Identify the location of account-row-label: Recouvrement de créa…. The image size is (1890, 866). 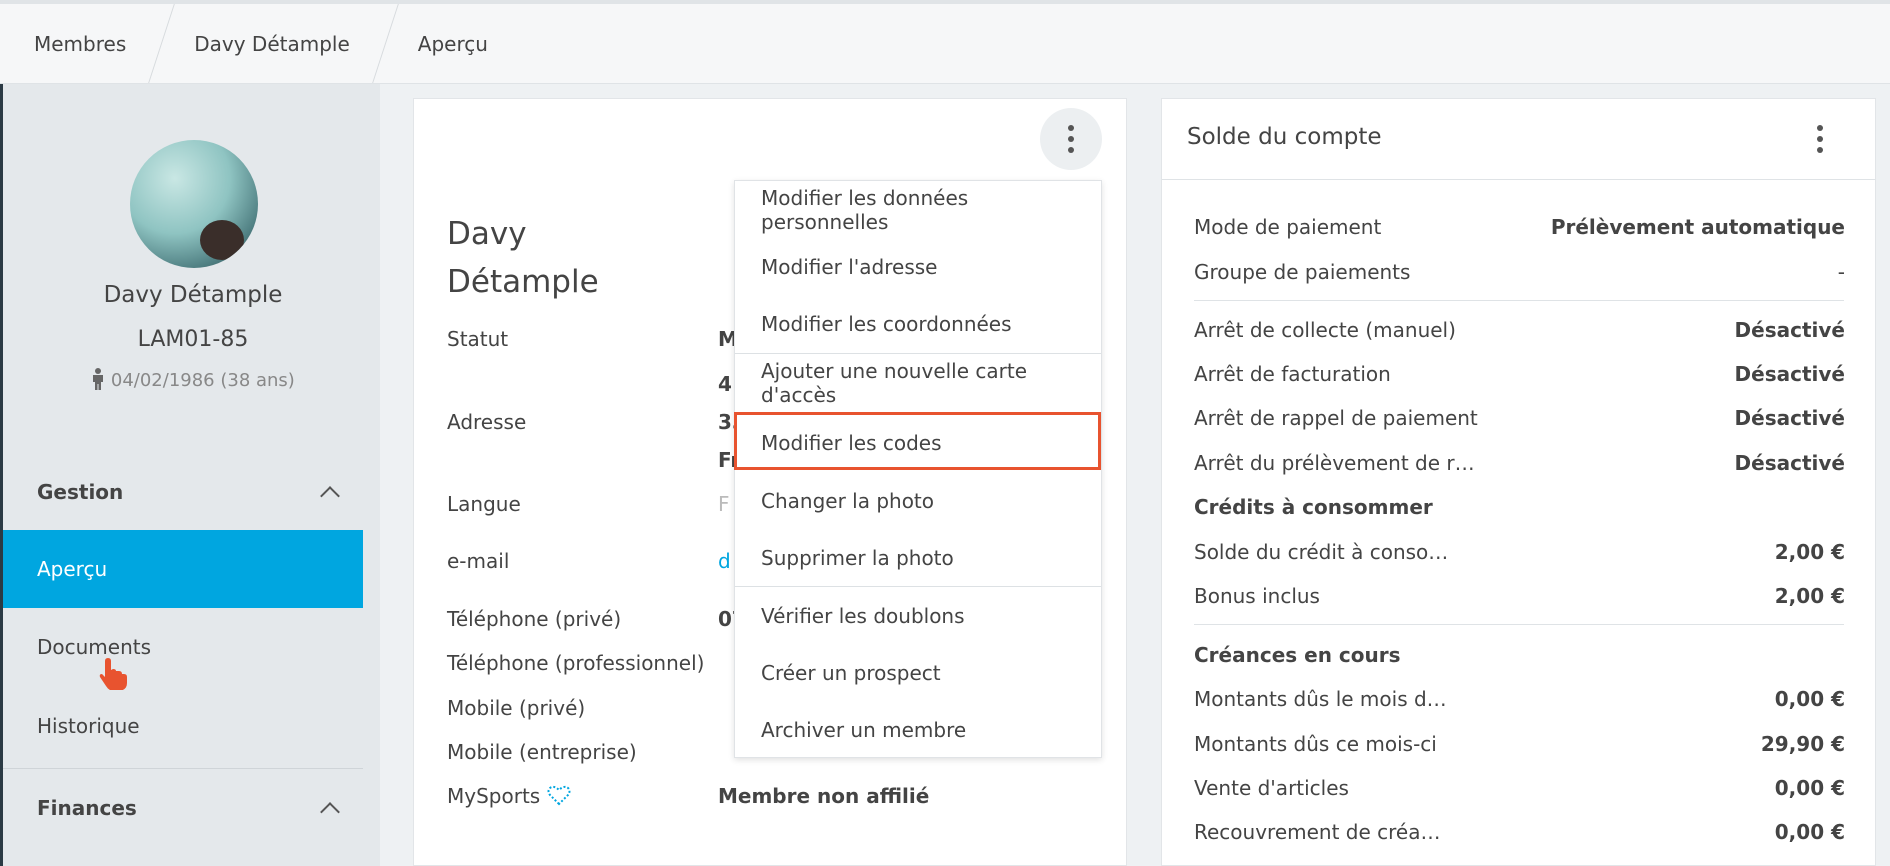
(1317, 832).